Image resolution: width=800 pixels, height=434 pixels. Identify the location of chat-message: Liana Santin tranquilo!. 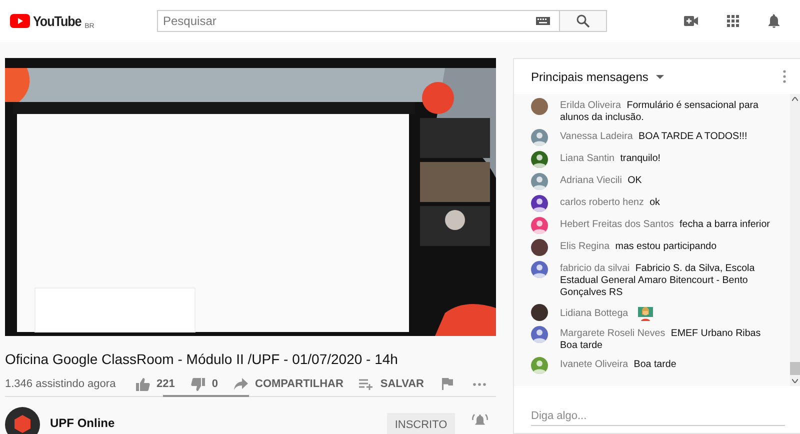
(611, 159).